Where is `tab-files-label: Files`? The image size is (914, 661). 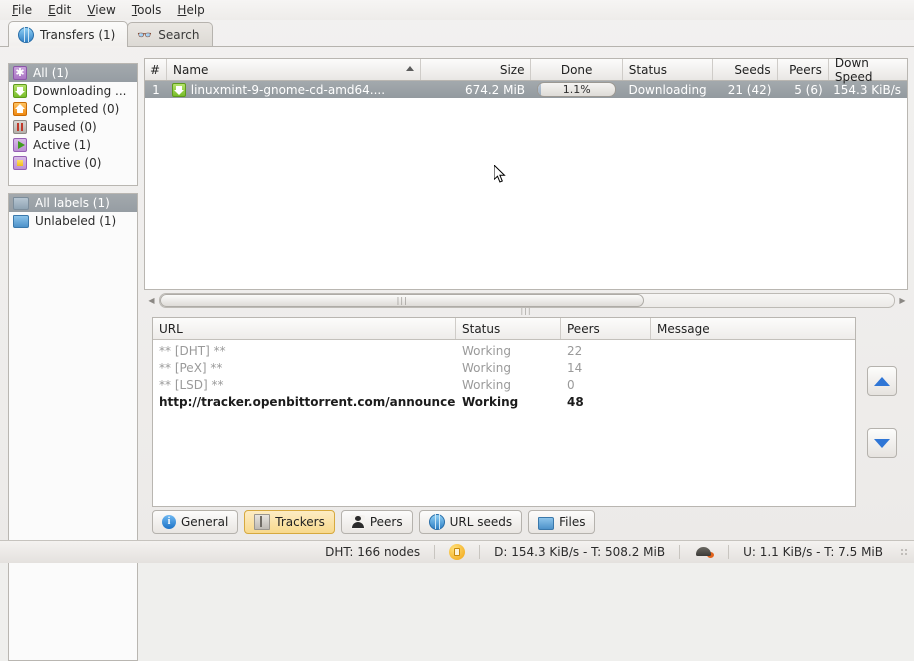
tab-files-label: Files is located at coordinates (572, 522).